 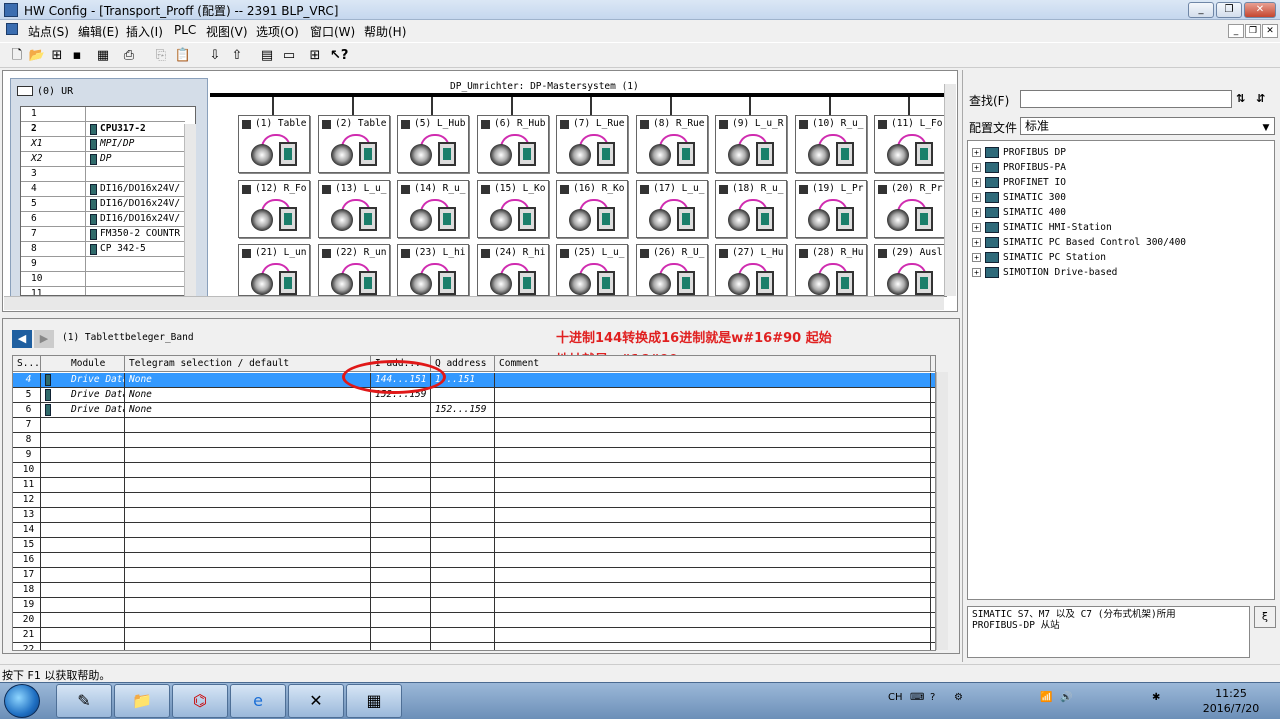 What do you see at coordinates (672, 270) in the screenshot?
I see `dp-slave: (26) R_U_` at bounding box center [672, 270].